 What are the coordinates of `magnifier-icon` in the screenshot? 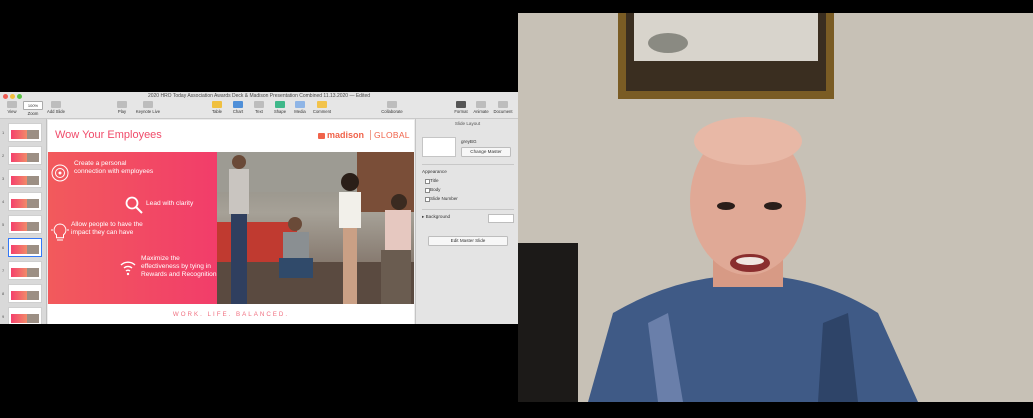 It's located at (134, 205).